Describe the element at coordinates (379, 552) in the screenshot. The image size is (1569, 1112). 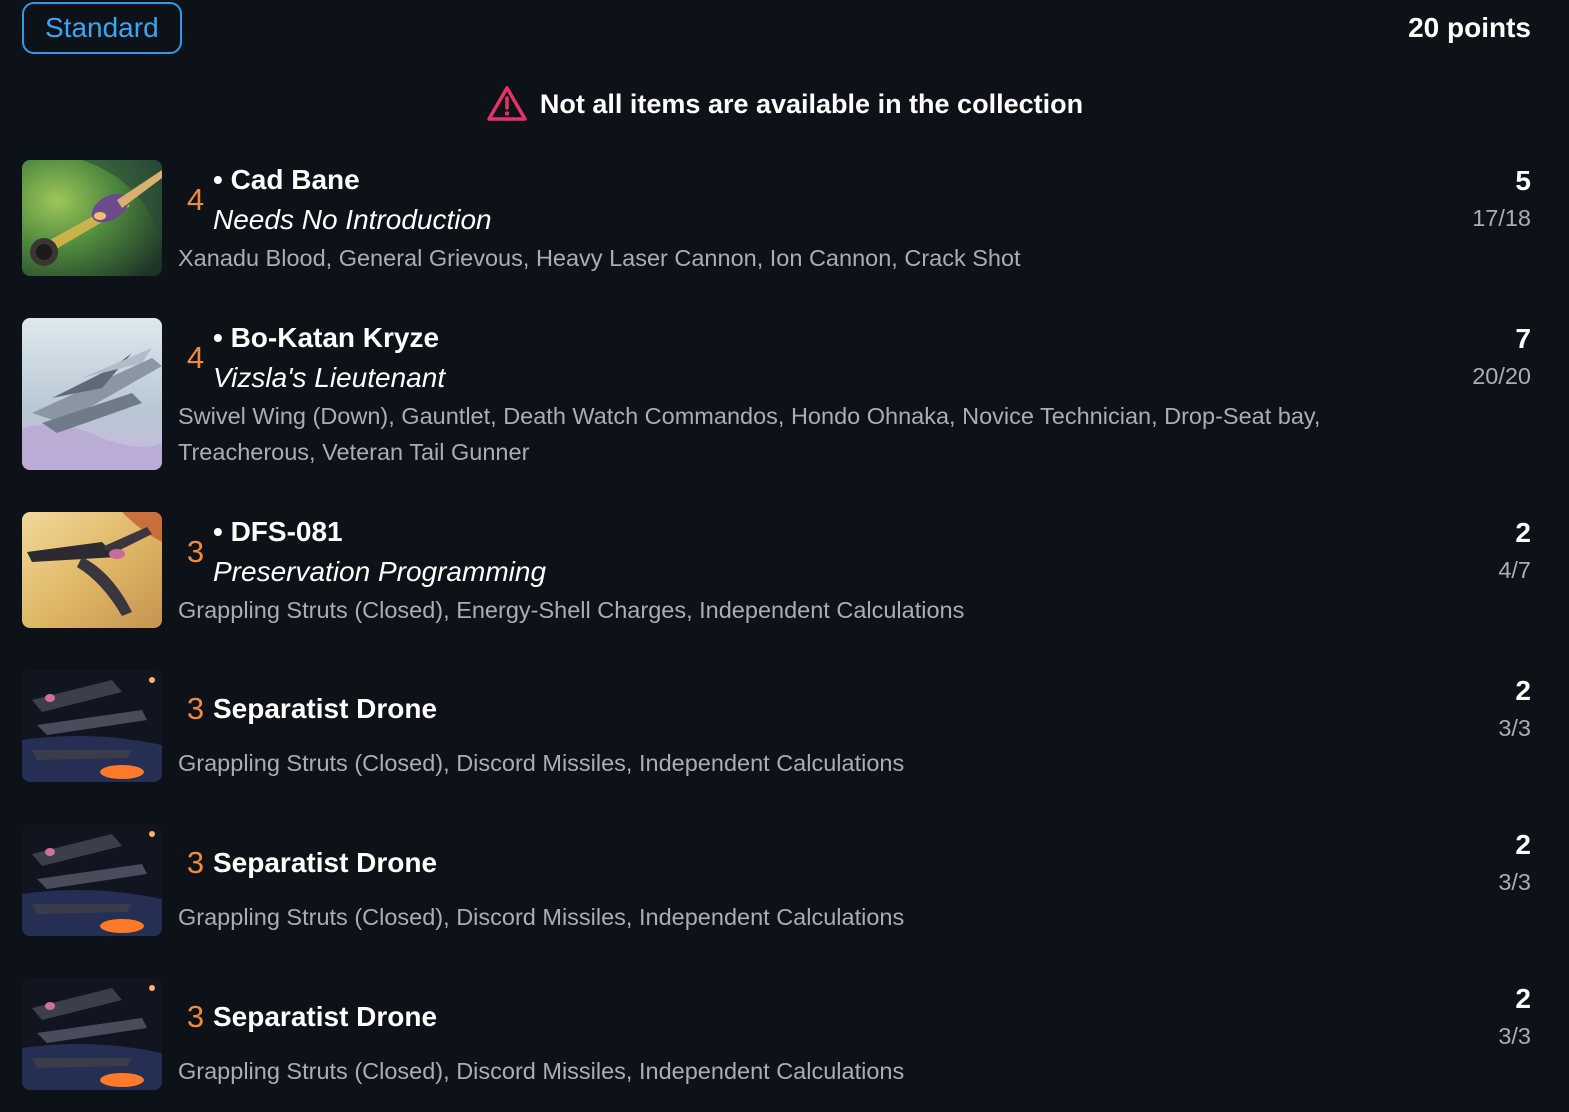
I see `pilot-names: • DFS-081 Preservation Programming` at that location.